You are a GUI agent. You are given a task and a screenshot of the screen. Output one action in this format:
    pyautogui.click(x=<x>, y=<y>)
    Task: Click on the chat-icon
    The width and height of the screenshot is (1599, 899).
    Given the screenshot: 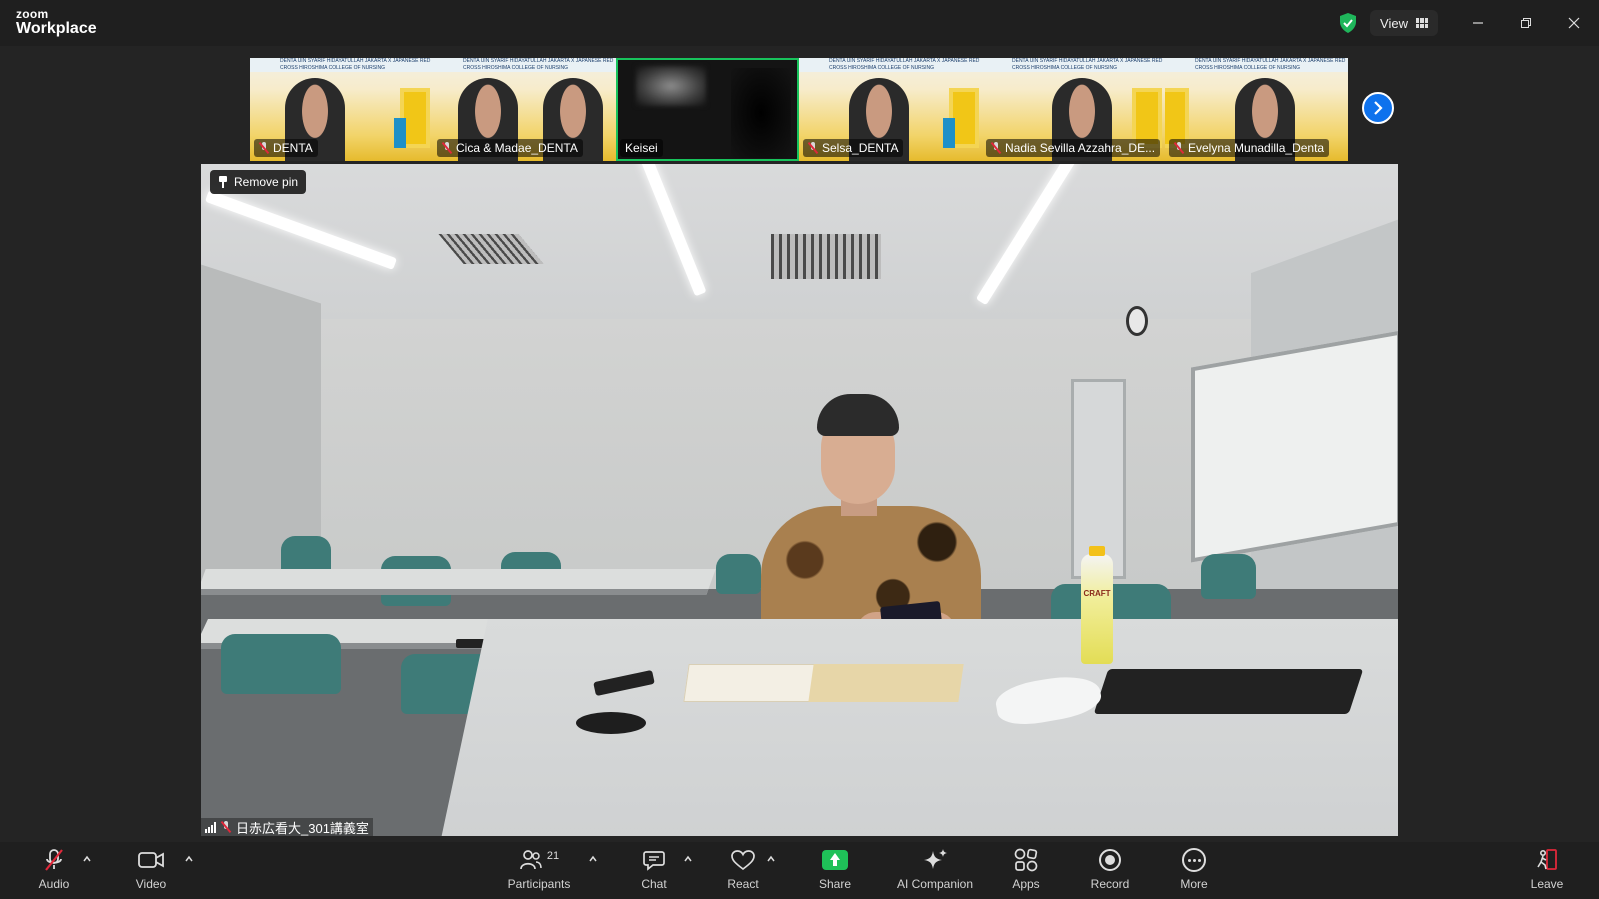 What is the action you would take?
    pyautogui.click(x=654, y=861)
    